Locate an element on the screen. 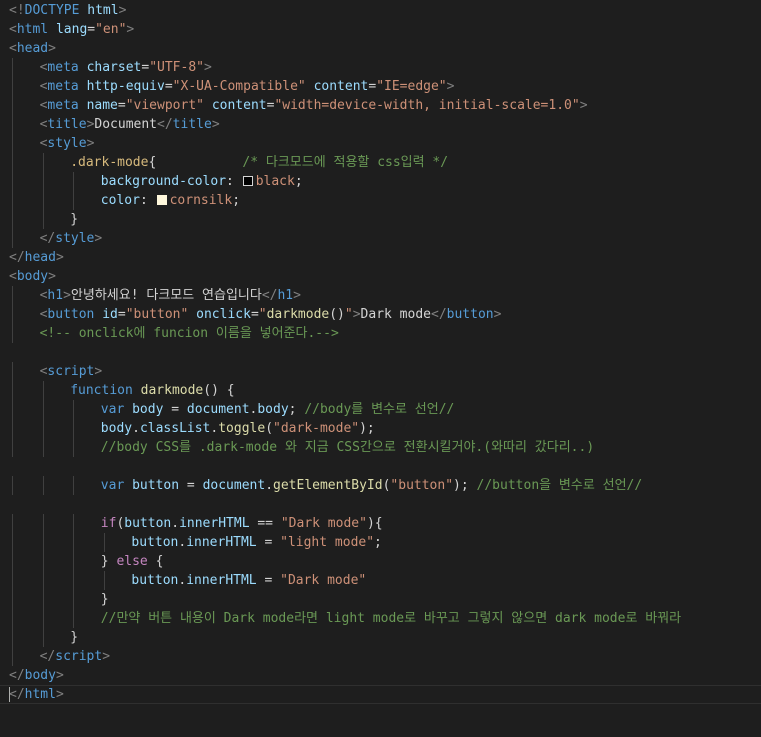 Image resolution: width=761 pixels, height=737 pixels. token-attr: document is located at coordinates (234, 485).